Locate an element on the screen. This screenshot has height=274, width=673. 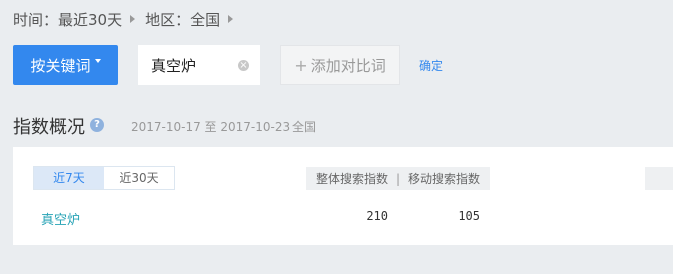
mobile-index-header: 移动搜索指数 is located at coordinates (444, 179).